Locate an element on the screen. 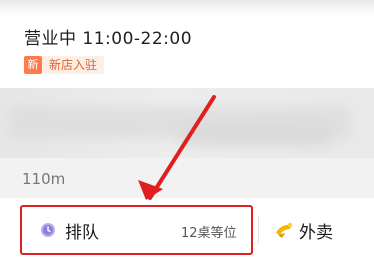 The width and height of the screenshot is (374, 279). top-fade is located at coordinates (187, 8).